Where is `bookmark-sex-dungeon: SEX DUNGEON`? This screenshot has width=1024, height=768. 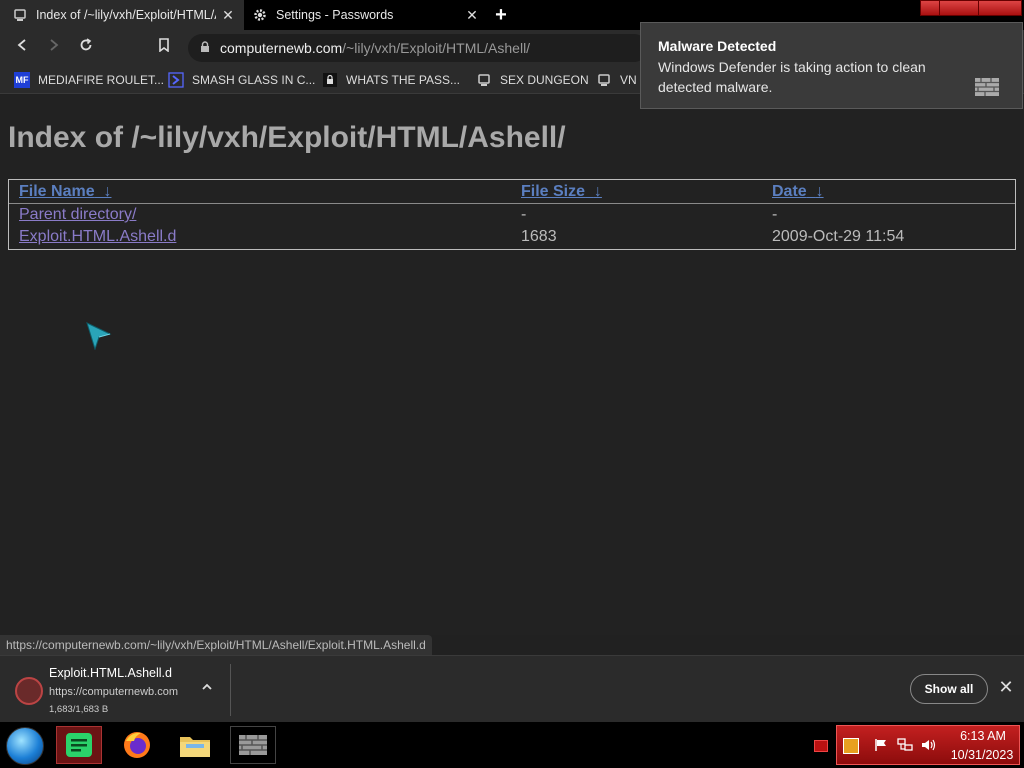
bookmark-sex-dungeon: SEX DUNGEON is located at coordinates (532, 80).